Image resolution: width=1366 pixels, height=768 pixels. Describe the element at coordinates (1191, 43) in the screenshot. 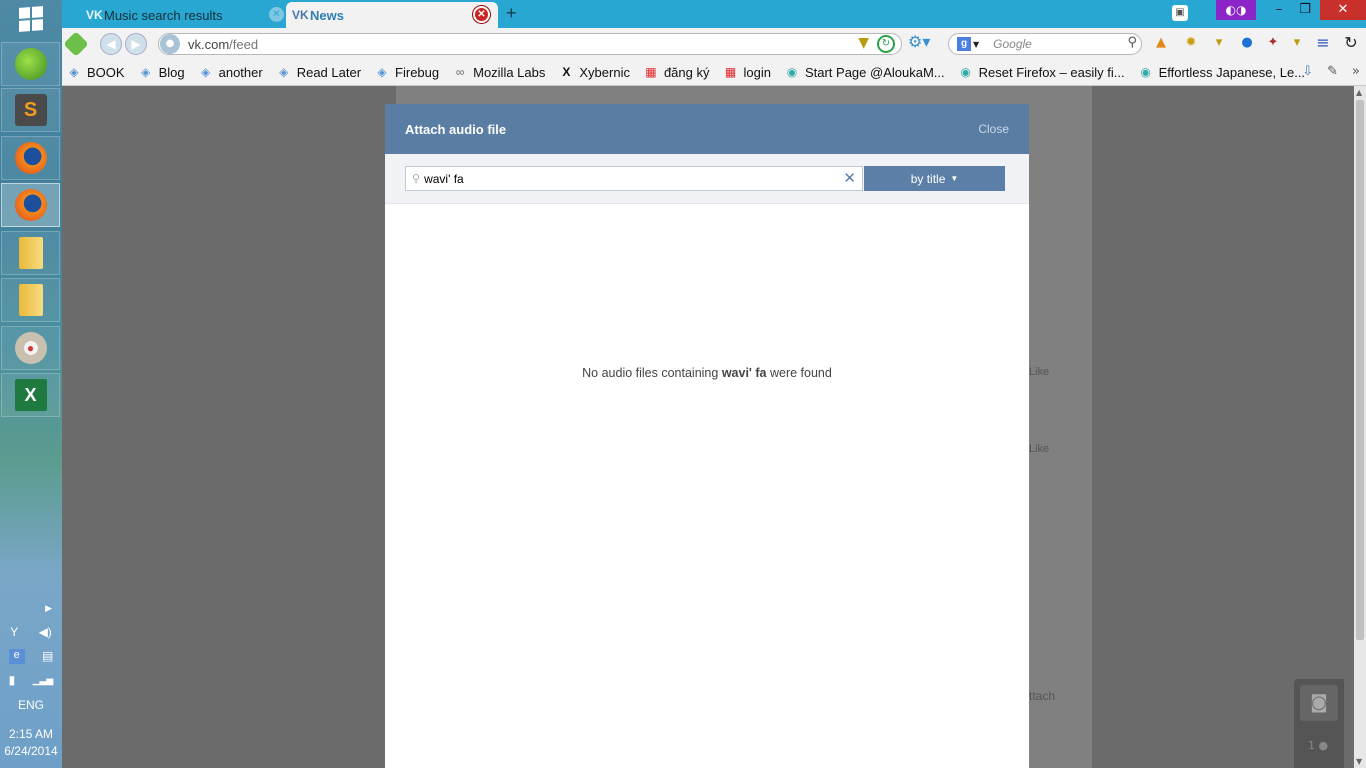

I see `addon-2-icon: ✹` at that location.